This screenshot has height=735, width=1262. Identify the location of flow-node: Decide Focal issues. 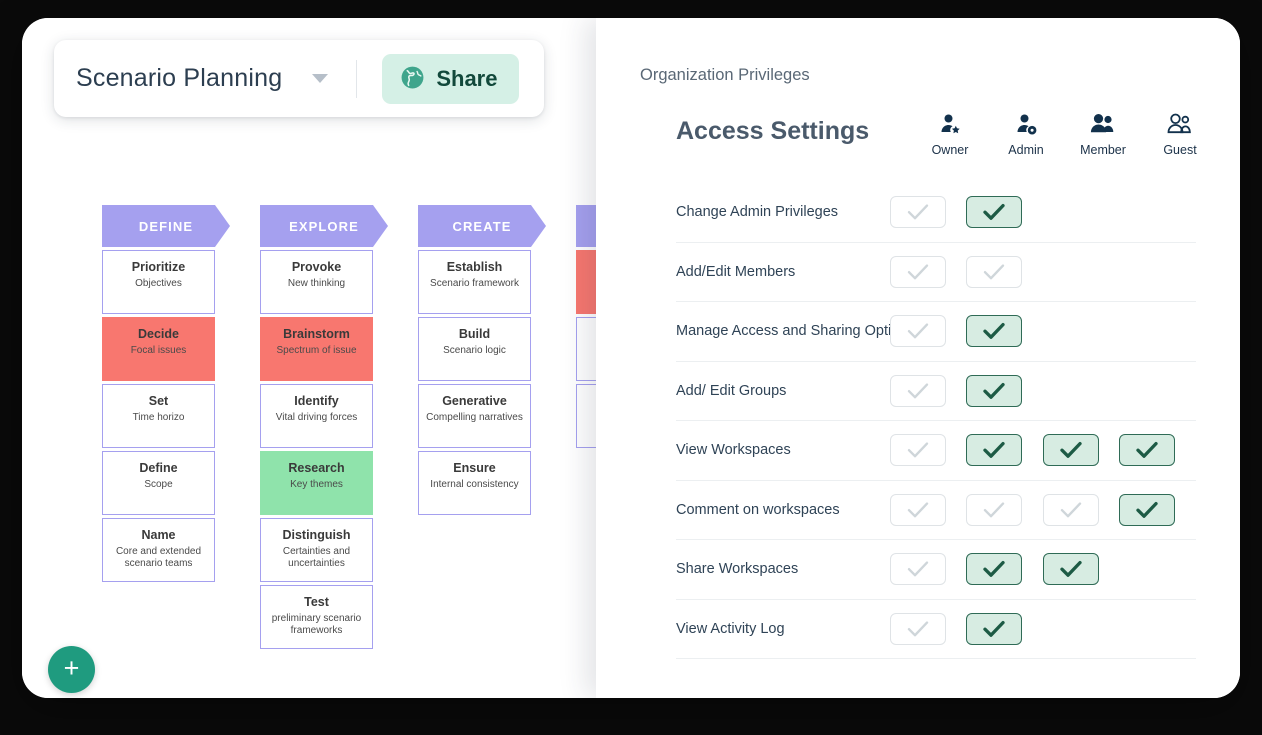
(158, 349).